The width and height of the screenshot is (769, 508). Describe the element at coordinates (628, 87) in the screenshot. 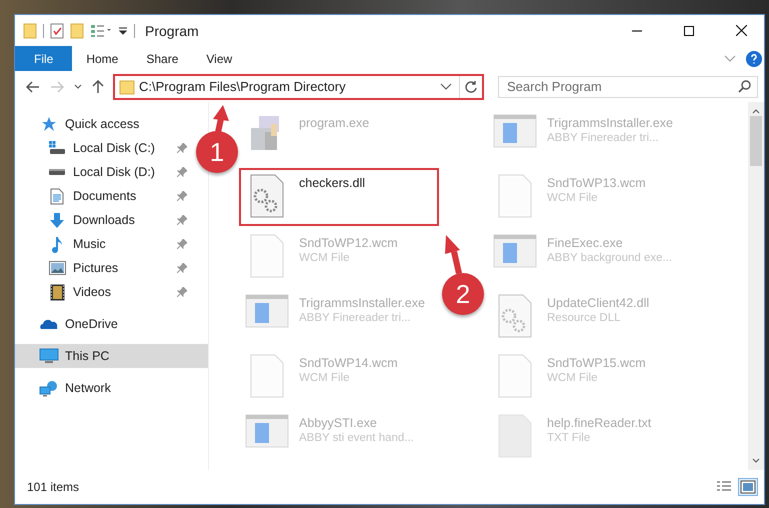

I see `search-field: Search Program` at that location.